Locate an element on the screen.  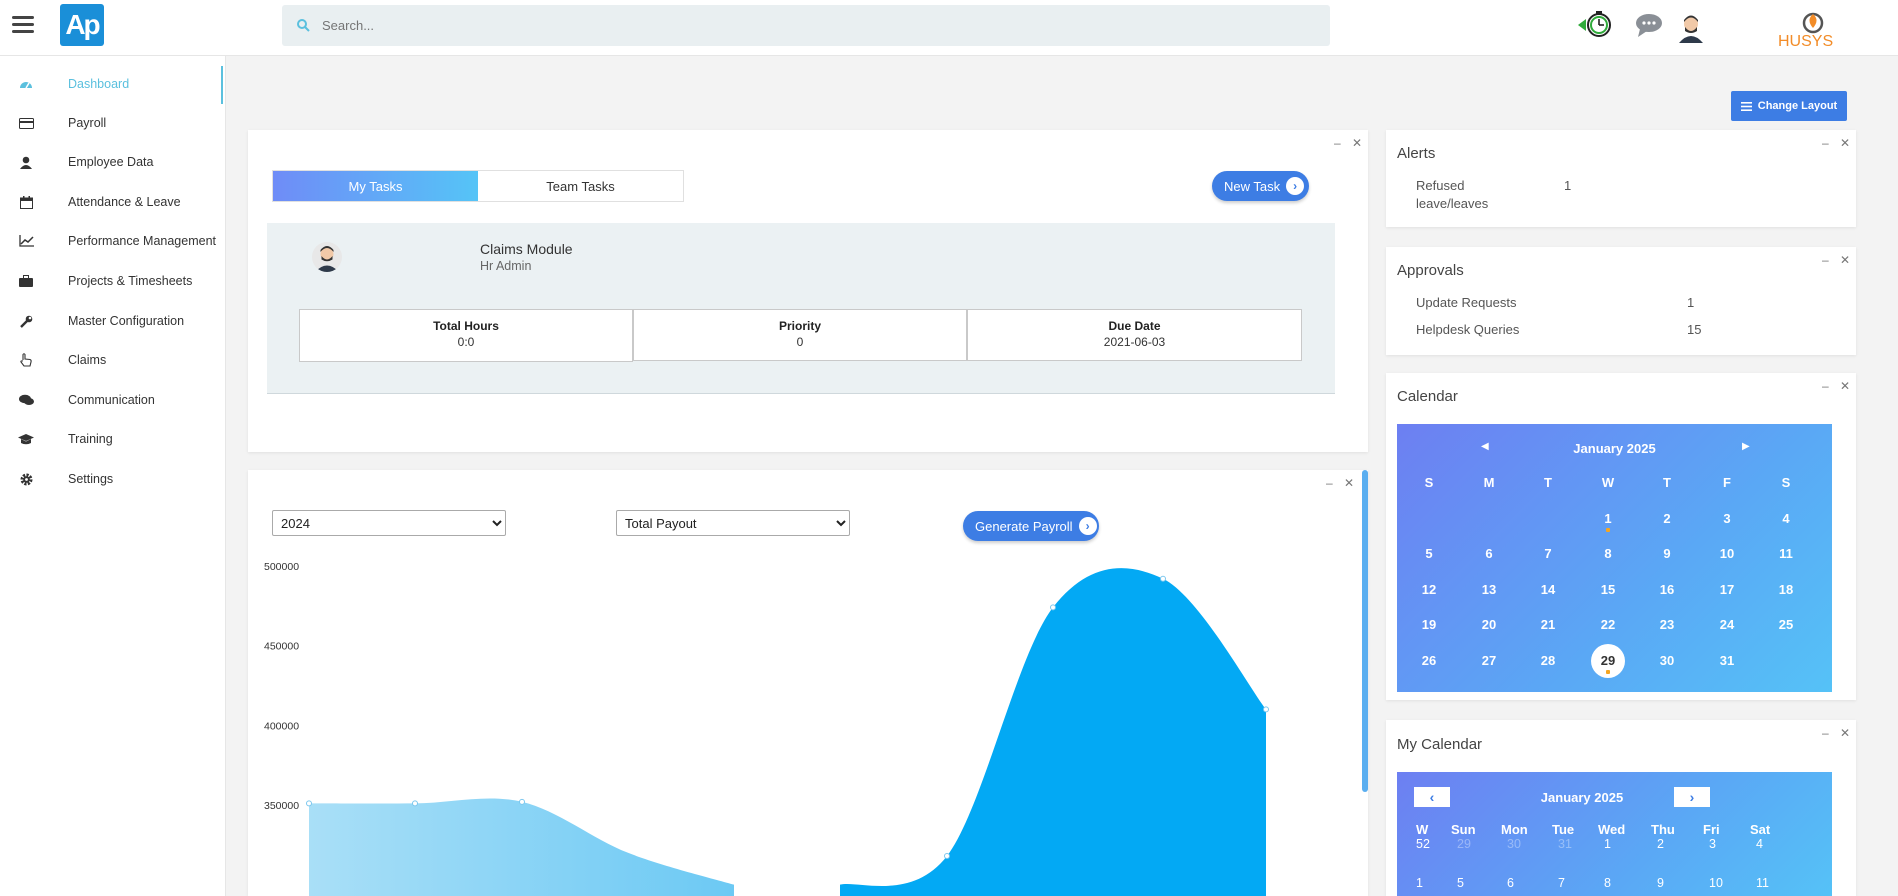
sidebar-item-dashboard: Dashboard is located at coordinates (112, 84).